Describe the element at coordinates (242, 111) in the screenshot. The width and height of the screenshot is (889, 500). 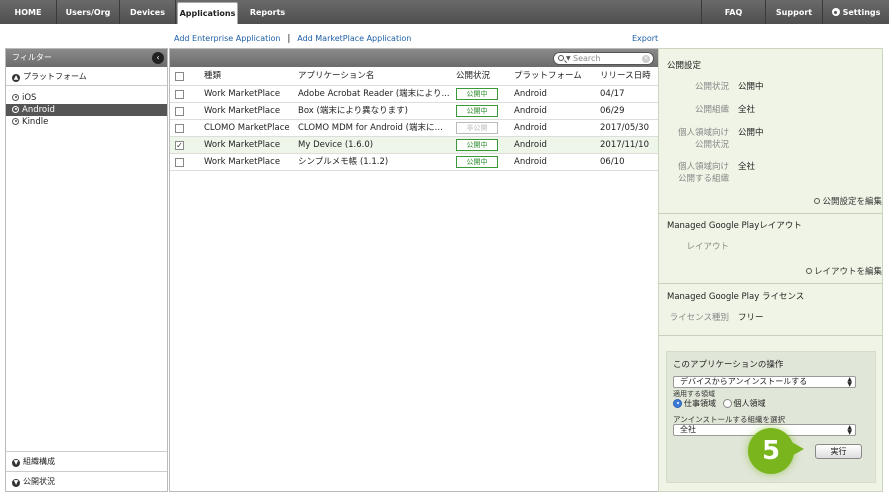
I see `cell-type: Work MarketPlace` at that location.